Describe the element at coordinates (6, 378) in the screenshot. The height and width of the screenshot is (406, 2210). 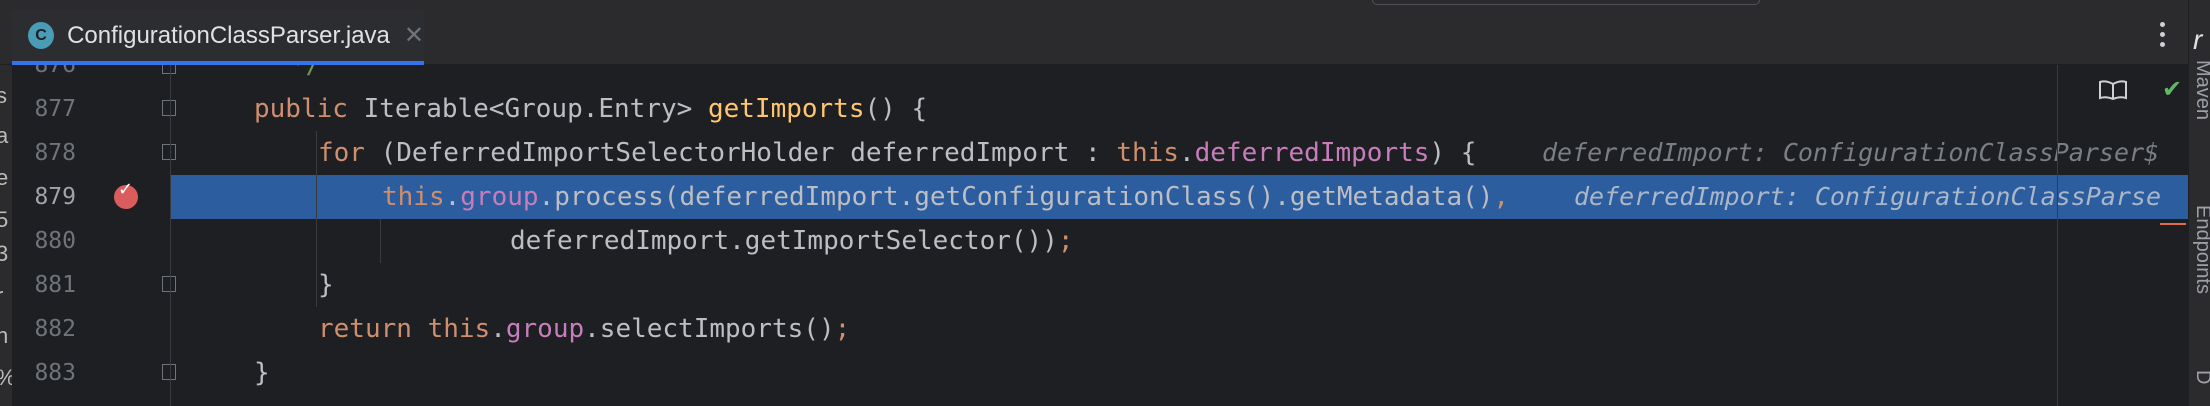
I see `left-panel-char: %` at that location.